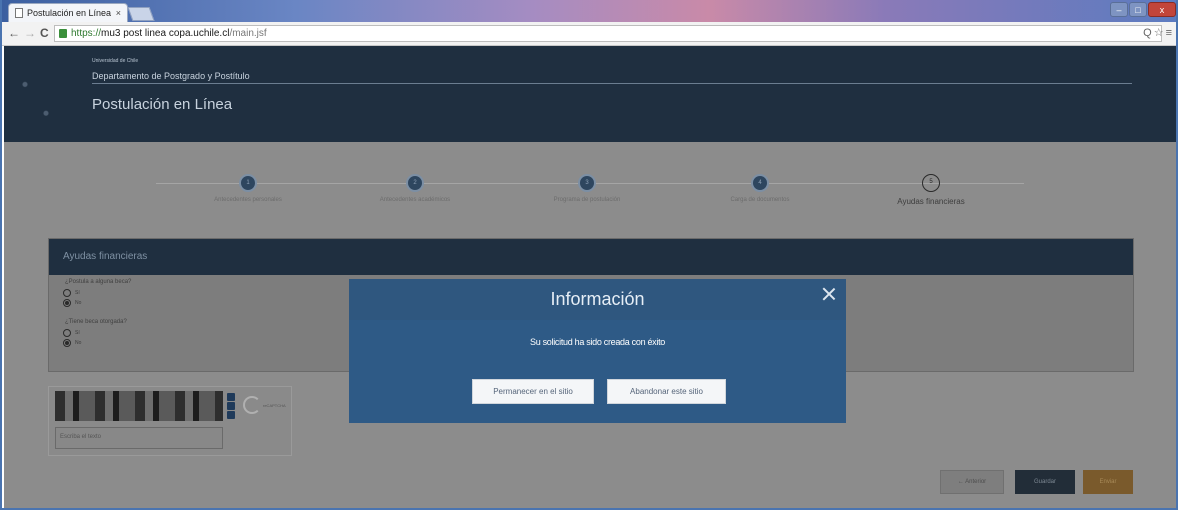  I want to click on step-3: 3 Programa de postulación, so click(587, 188).